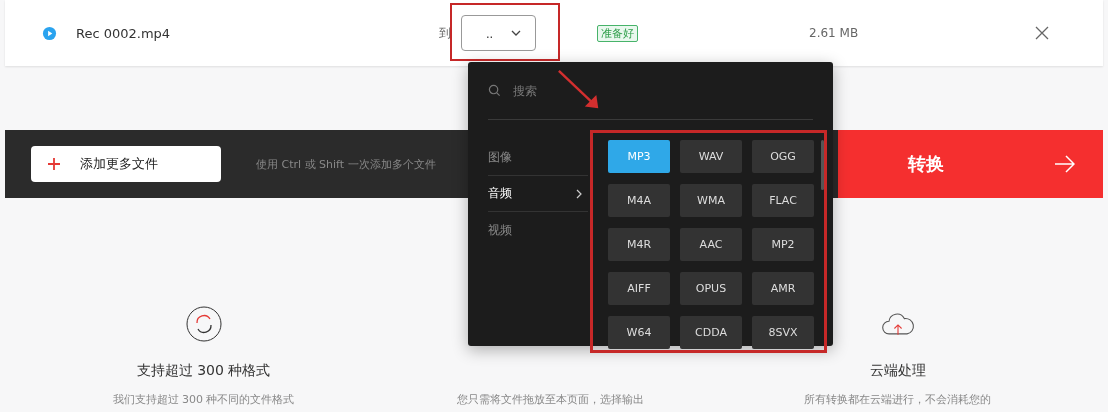 The height and width of the screenshot is (412, 1108). What do you see at coordinates (538, 230) in the screenshot?
I see `category-item: 视频` at bounding box center [538, 230].